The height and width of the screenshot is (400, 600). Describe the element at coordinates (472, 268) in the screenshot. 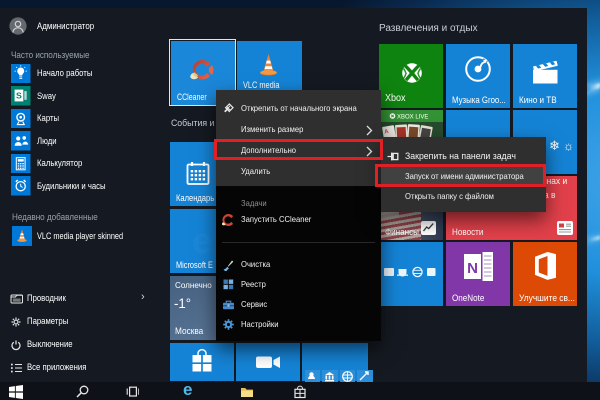

I see `svg-text: N` at that location.